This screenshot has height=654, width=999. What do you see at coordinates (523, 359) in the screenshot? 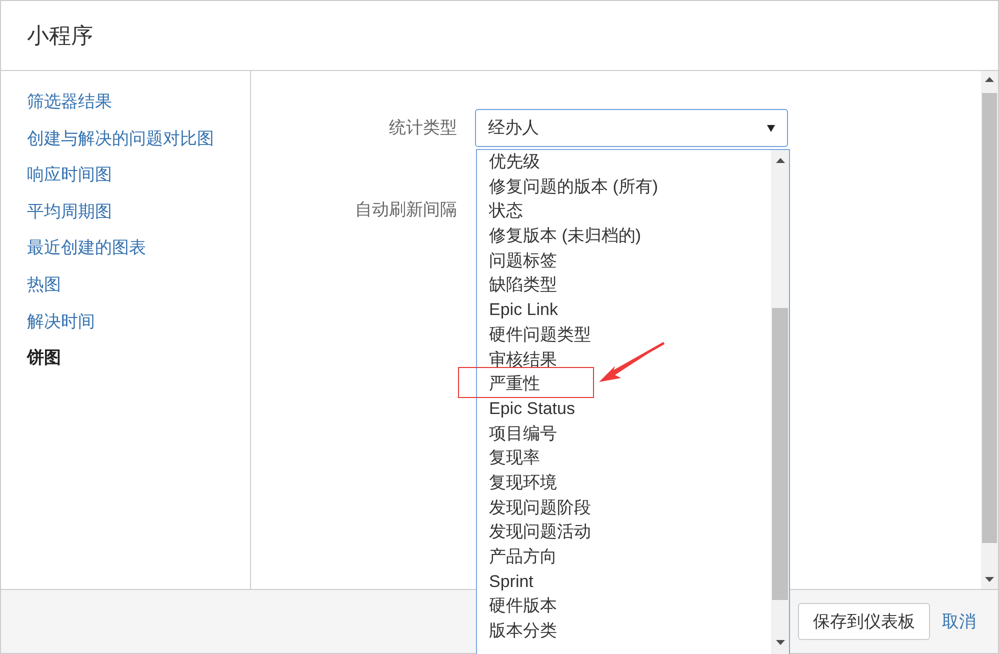
I see `dropdown-option: 审核结果` at bounding box center [523, 359].